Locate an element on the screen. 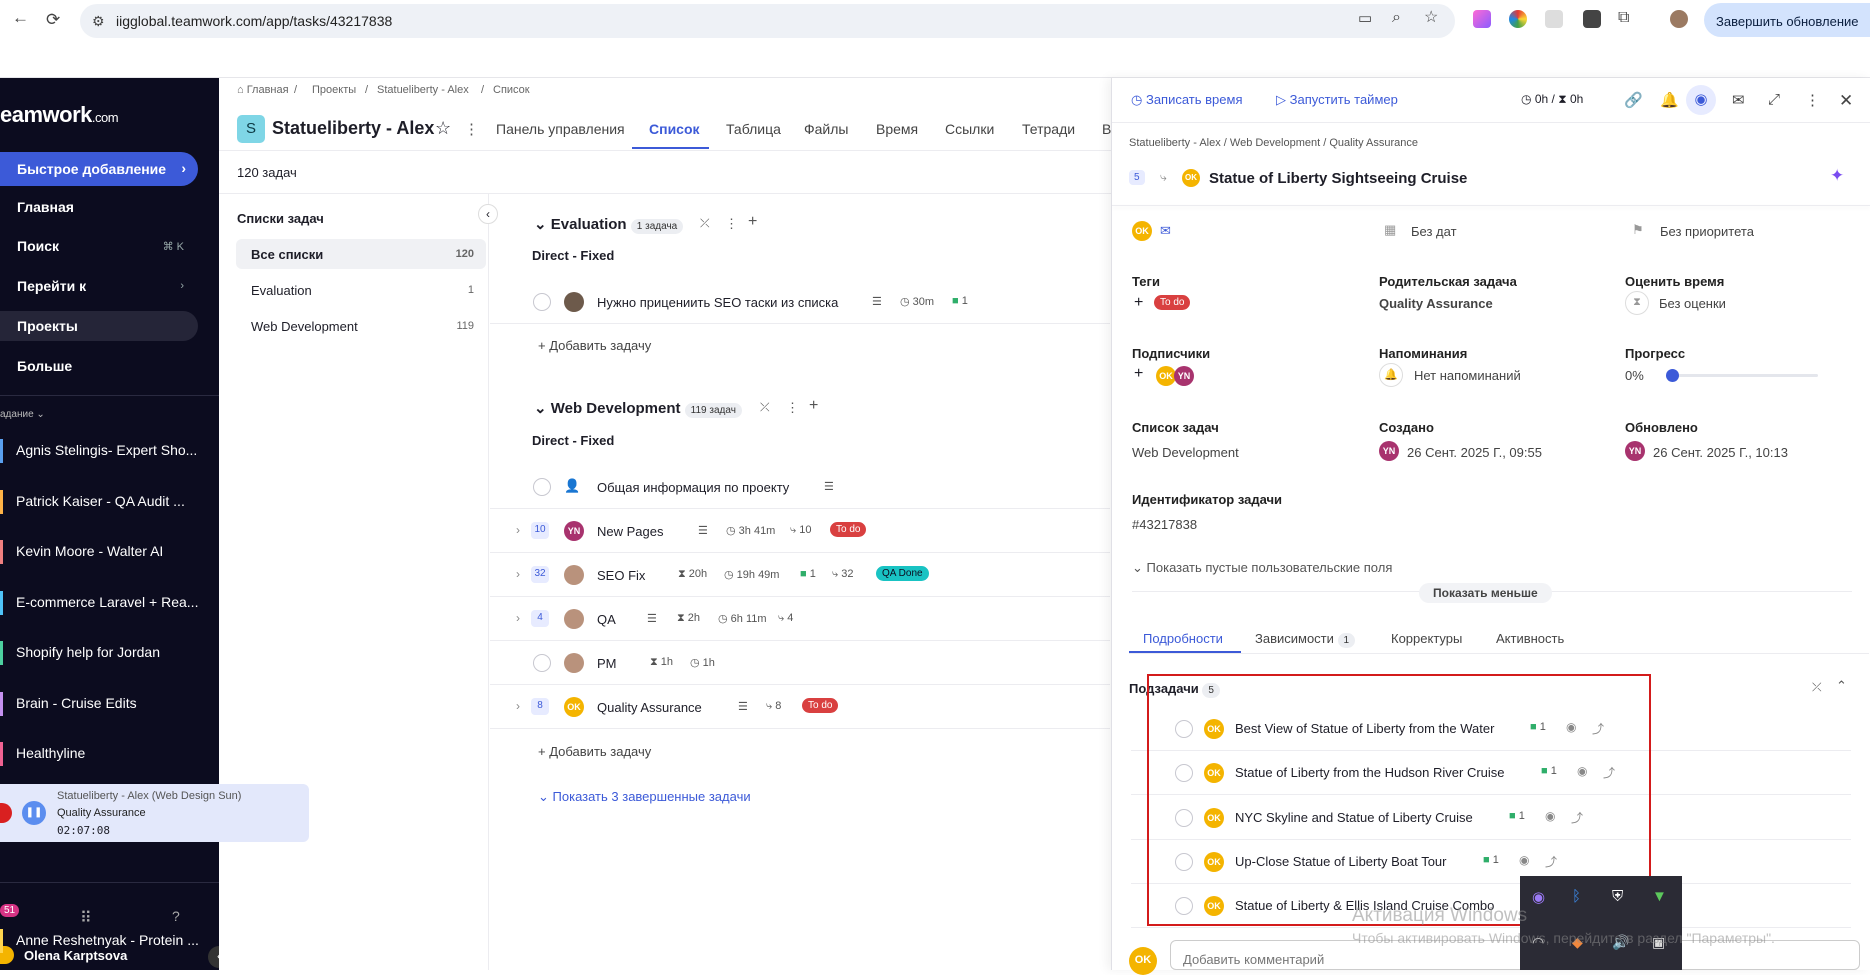 This screenshot has width=1870, height=975. add-follower-plus-icon: + is located at coordinates (1138, 374).